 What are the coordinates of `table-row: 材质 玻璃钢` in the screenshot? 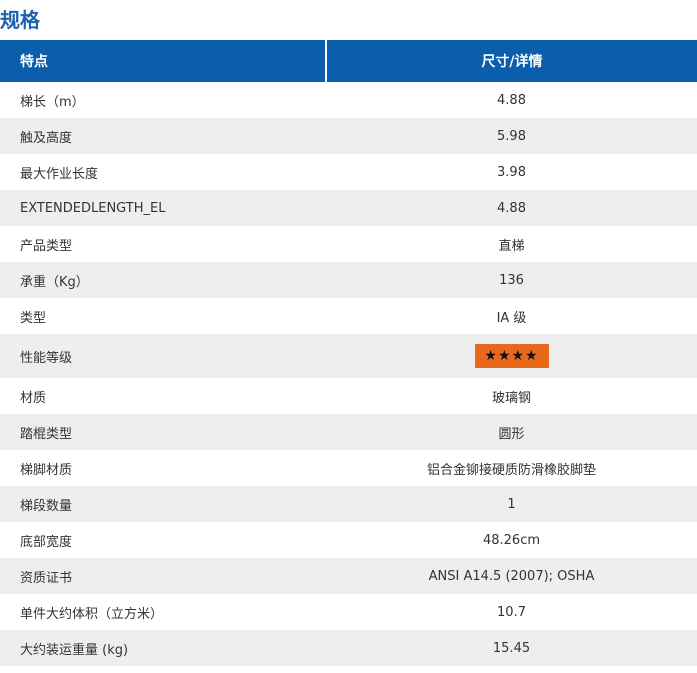 It's located at (348, 396).